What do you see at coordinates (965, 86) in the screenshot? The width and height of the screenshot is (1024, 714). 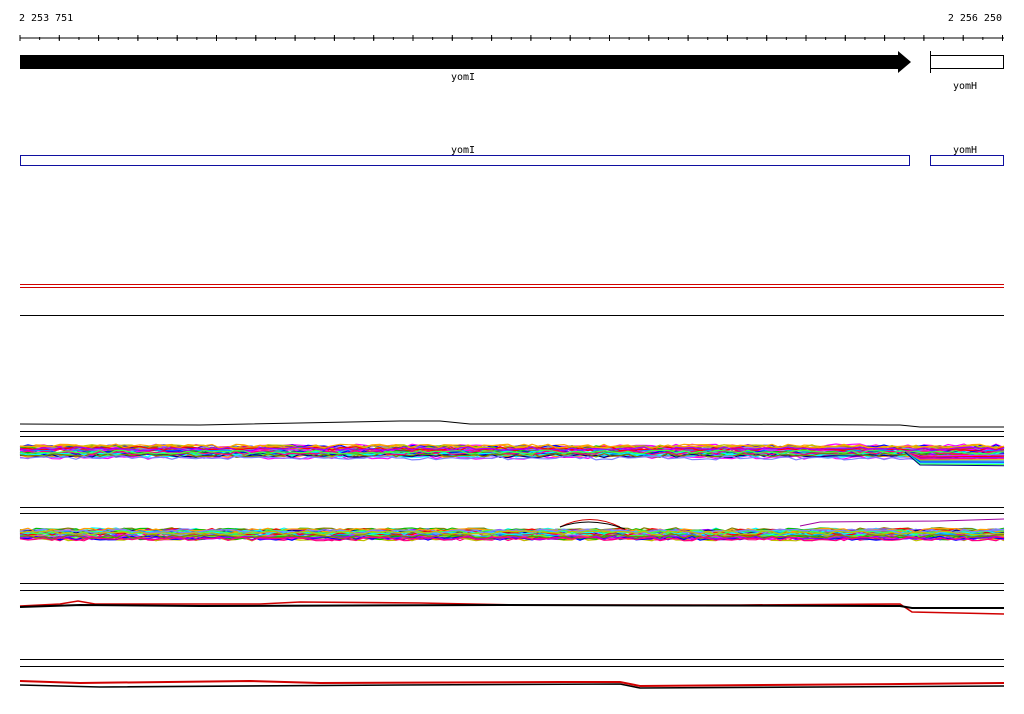 I see `gene-label-yomH: yomH` at bounding box center [965, 86].